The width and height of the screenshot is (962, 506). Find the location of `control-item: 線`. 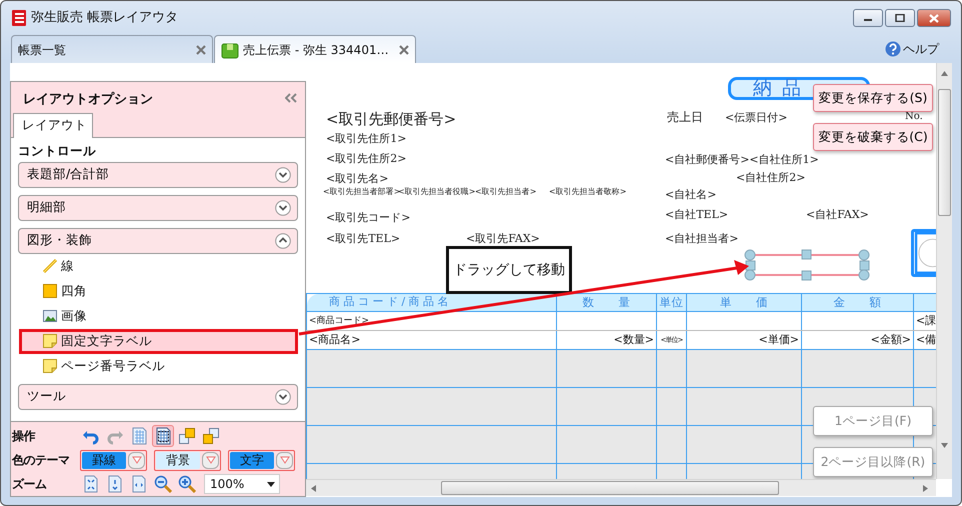

control-item: 線 is located at coordinates (158, 266).